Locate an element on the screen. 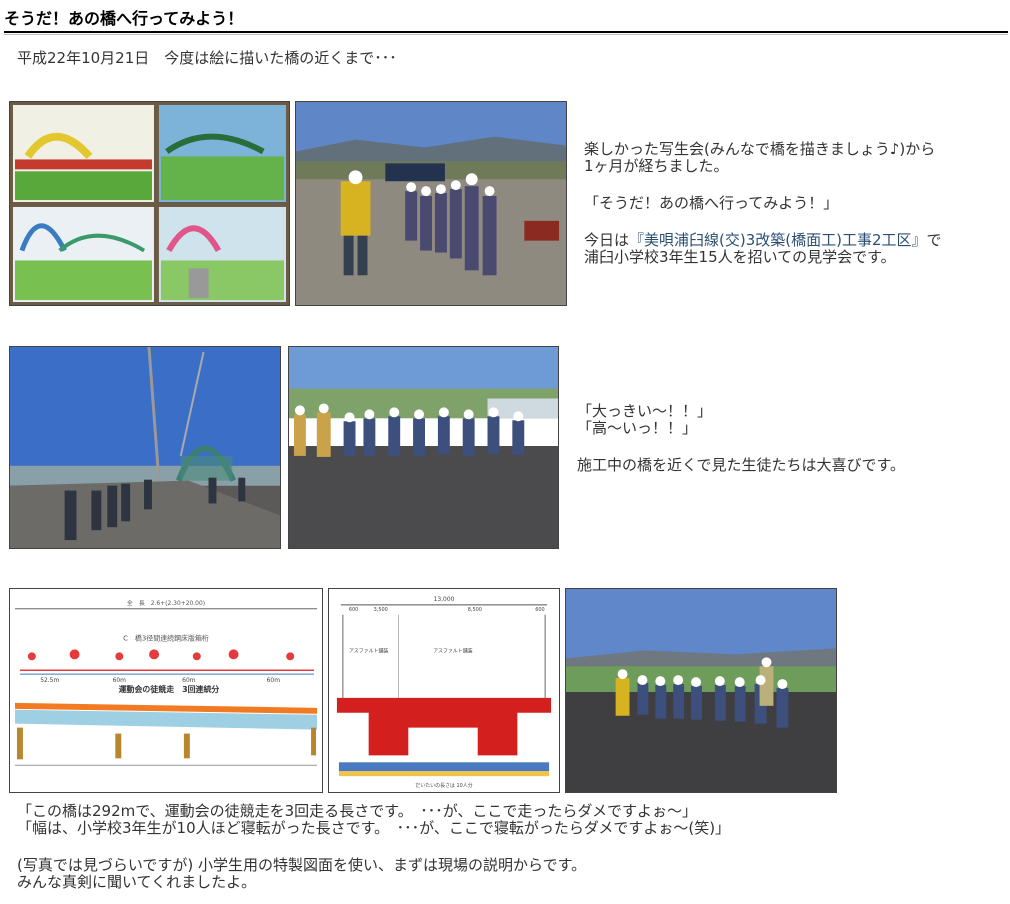 The width and height of the screenshot is (1010, 904). diagram2-dim-right: 8,500 is located at coordinates (475, 610).